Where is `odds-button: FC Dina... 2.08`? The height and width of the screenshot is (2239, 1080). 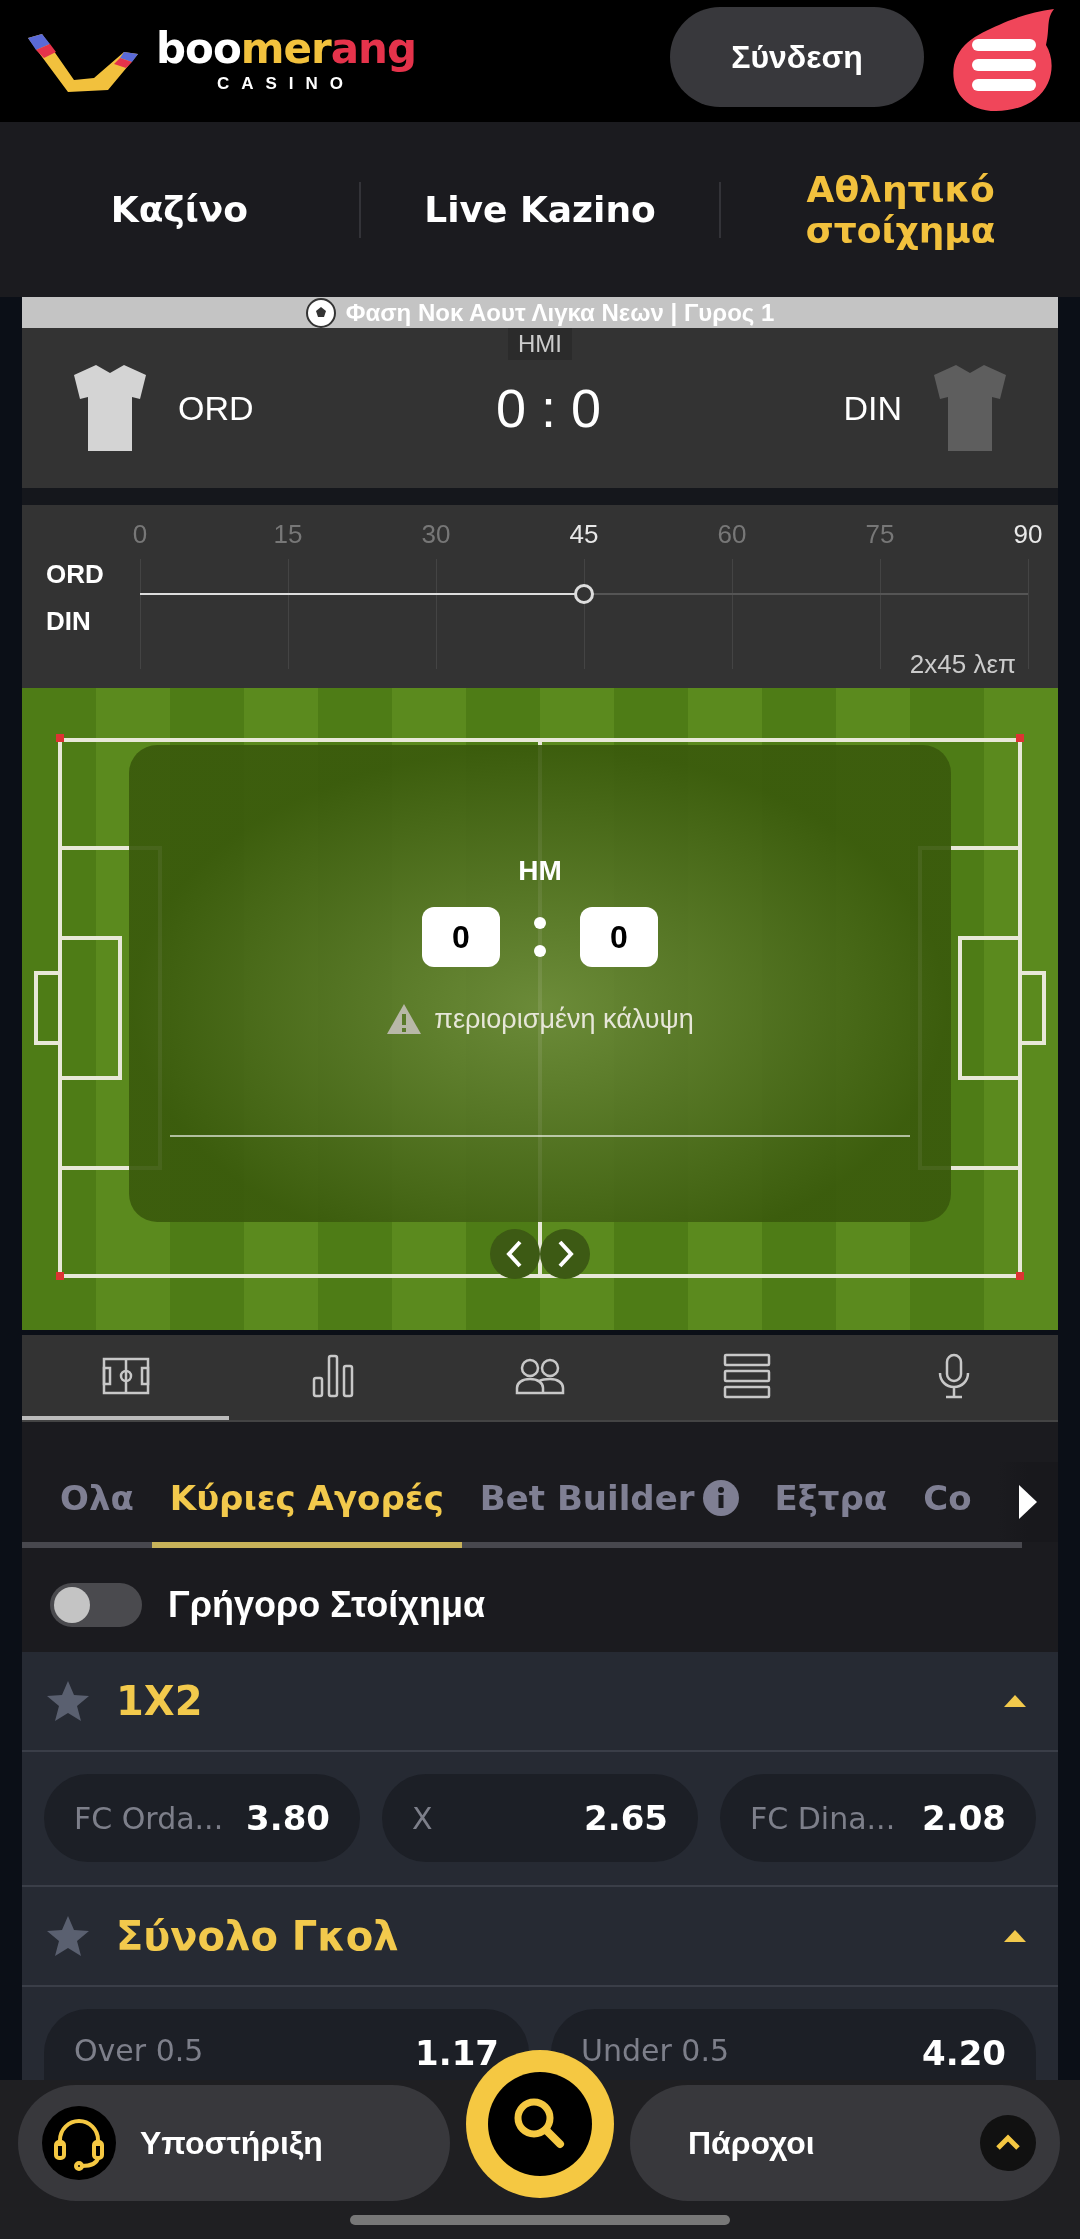 odds-button: FC Dina... 2.08 is located at coordinates (878, 1818).